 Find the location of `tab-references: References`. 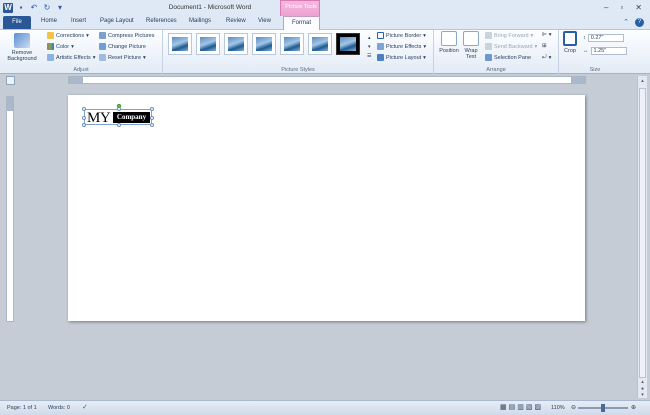

tab-references: References is located at coordinates (161, 21).